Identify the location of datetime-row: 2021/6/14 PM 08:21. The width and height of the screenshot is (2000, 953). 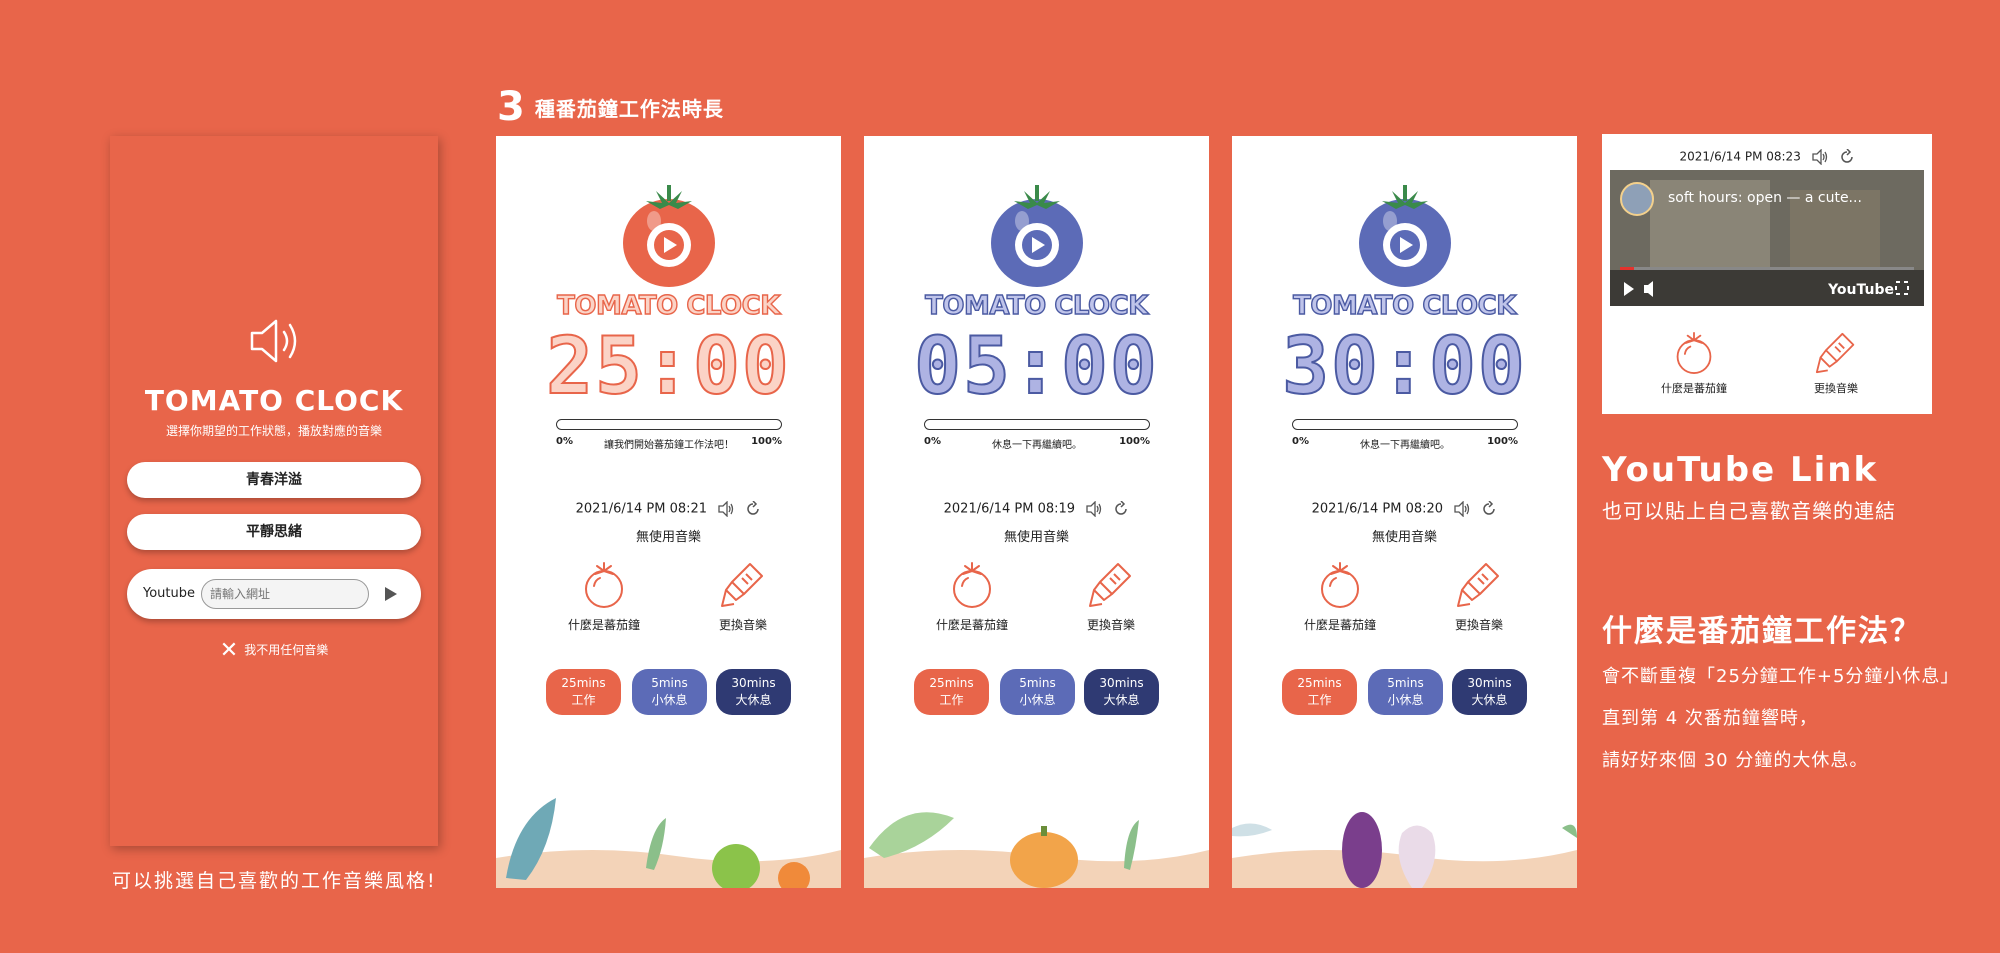
(668, 509).